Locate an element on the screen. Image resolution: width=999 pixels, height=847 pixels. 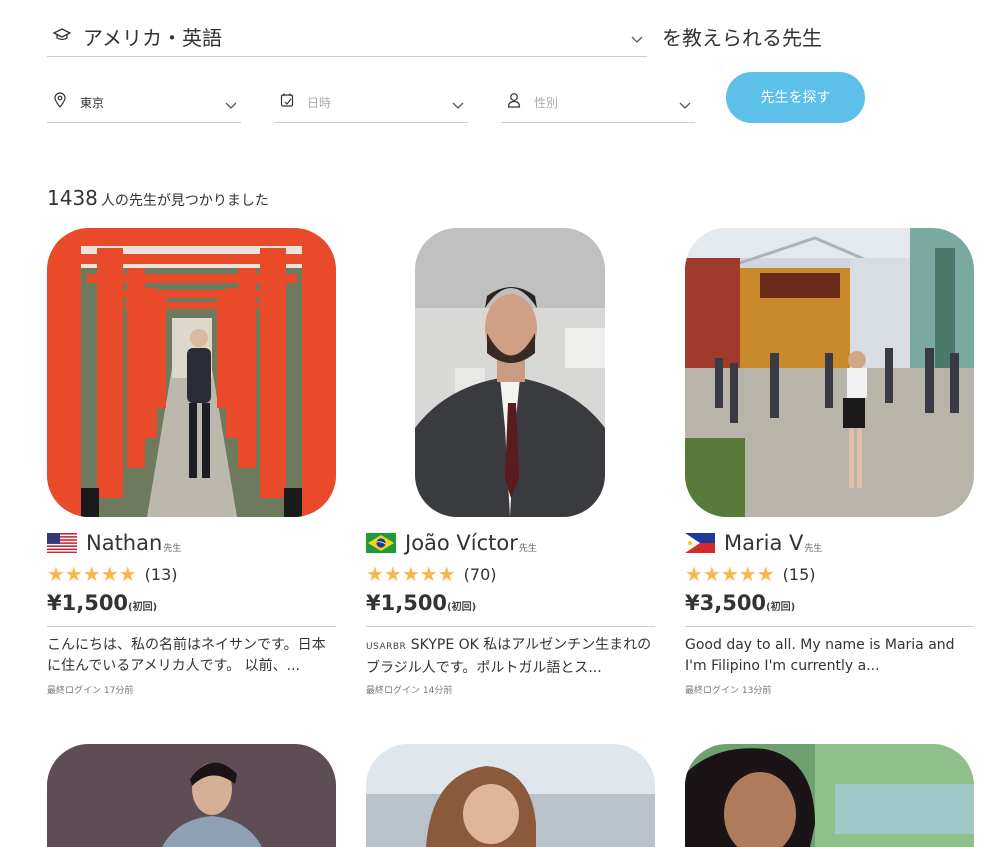
calendar-icon is located at coordinates (287, 100).